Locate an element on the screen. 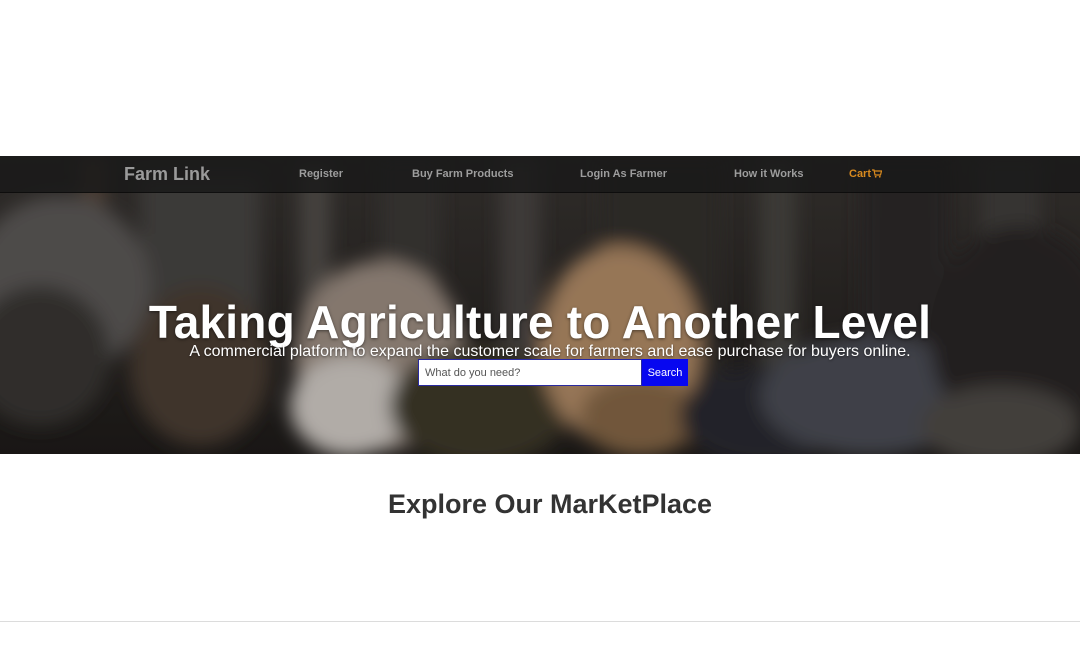 This screenshot has width=1080, height=649. brand-logo: Farm Link is located at coordinates (167, 174).